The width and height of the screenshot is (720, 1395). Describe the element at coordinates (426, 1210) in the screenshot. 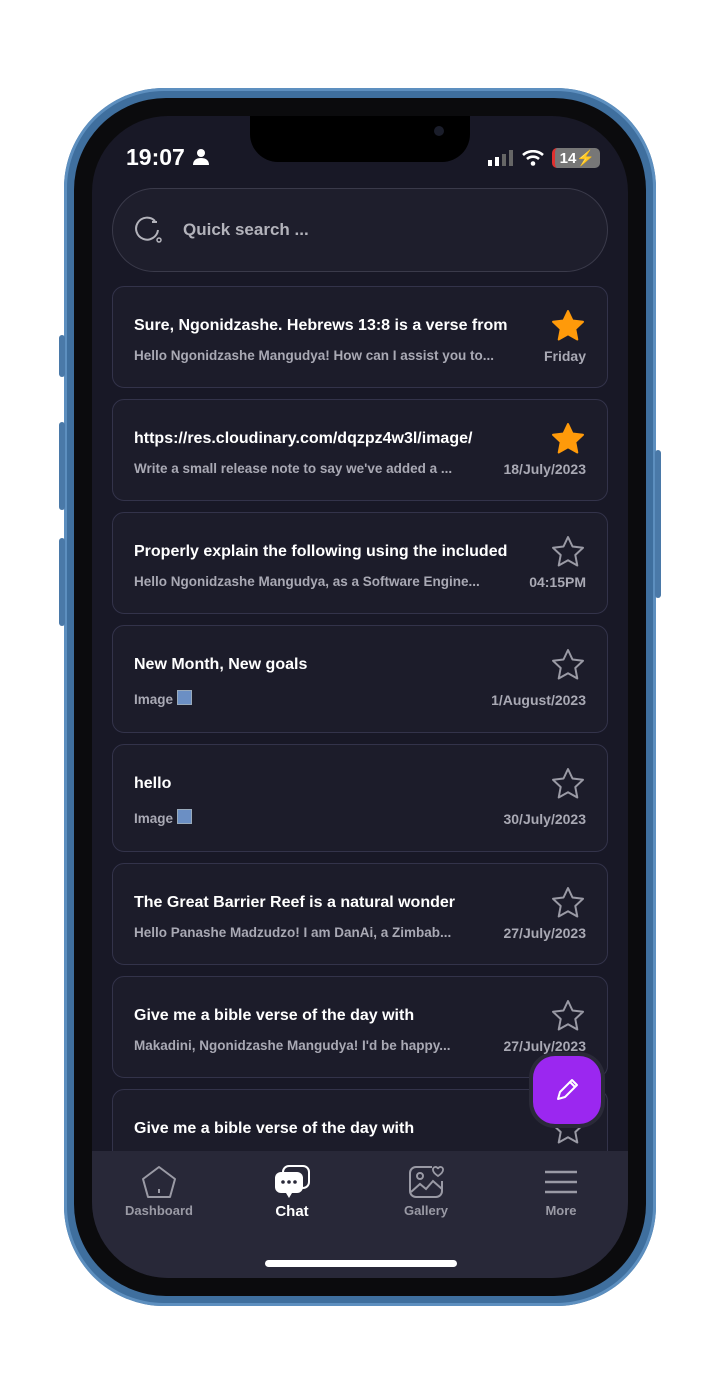

I see `tab-label: Gallery` at that location.